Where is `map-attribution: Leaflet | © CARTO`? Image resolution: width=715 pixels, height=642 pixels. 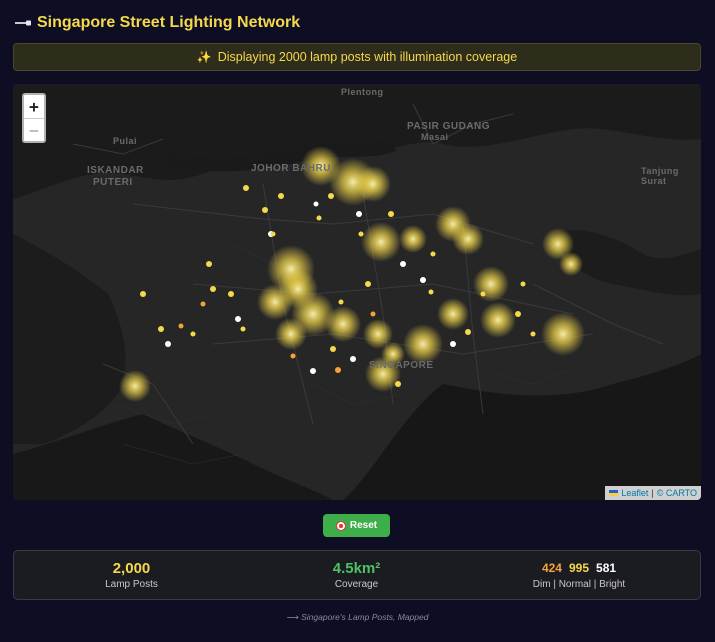 map-attribution: Leaflet | © CARTO is located at coordinates (653, 493).